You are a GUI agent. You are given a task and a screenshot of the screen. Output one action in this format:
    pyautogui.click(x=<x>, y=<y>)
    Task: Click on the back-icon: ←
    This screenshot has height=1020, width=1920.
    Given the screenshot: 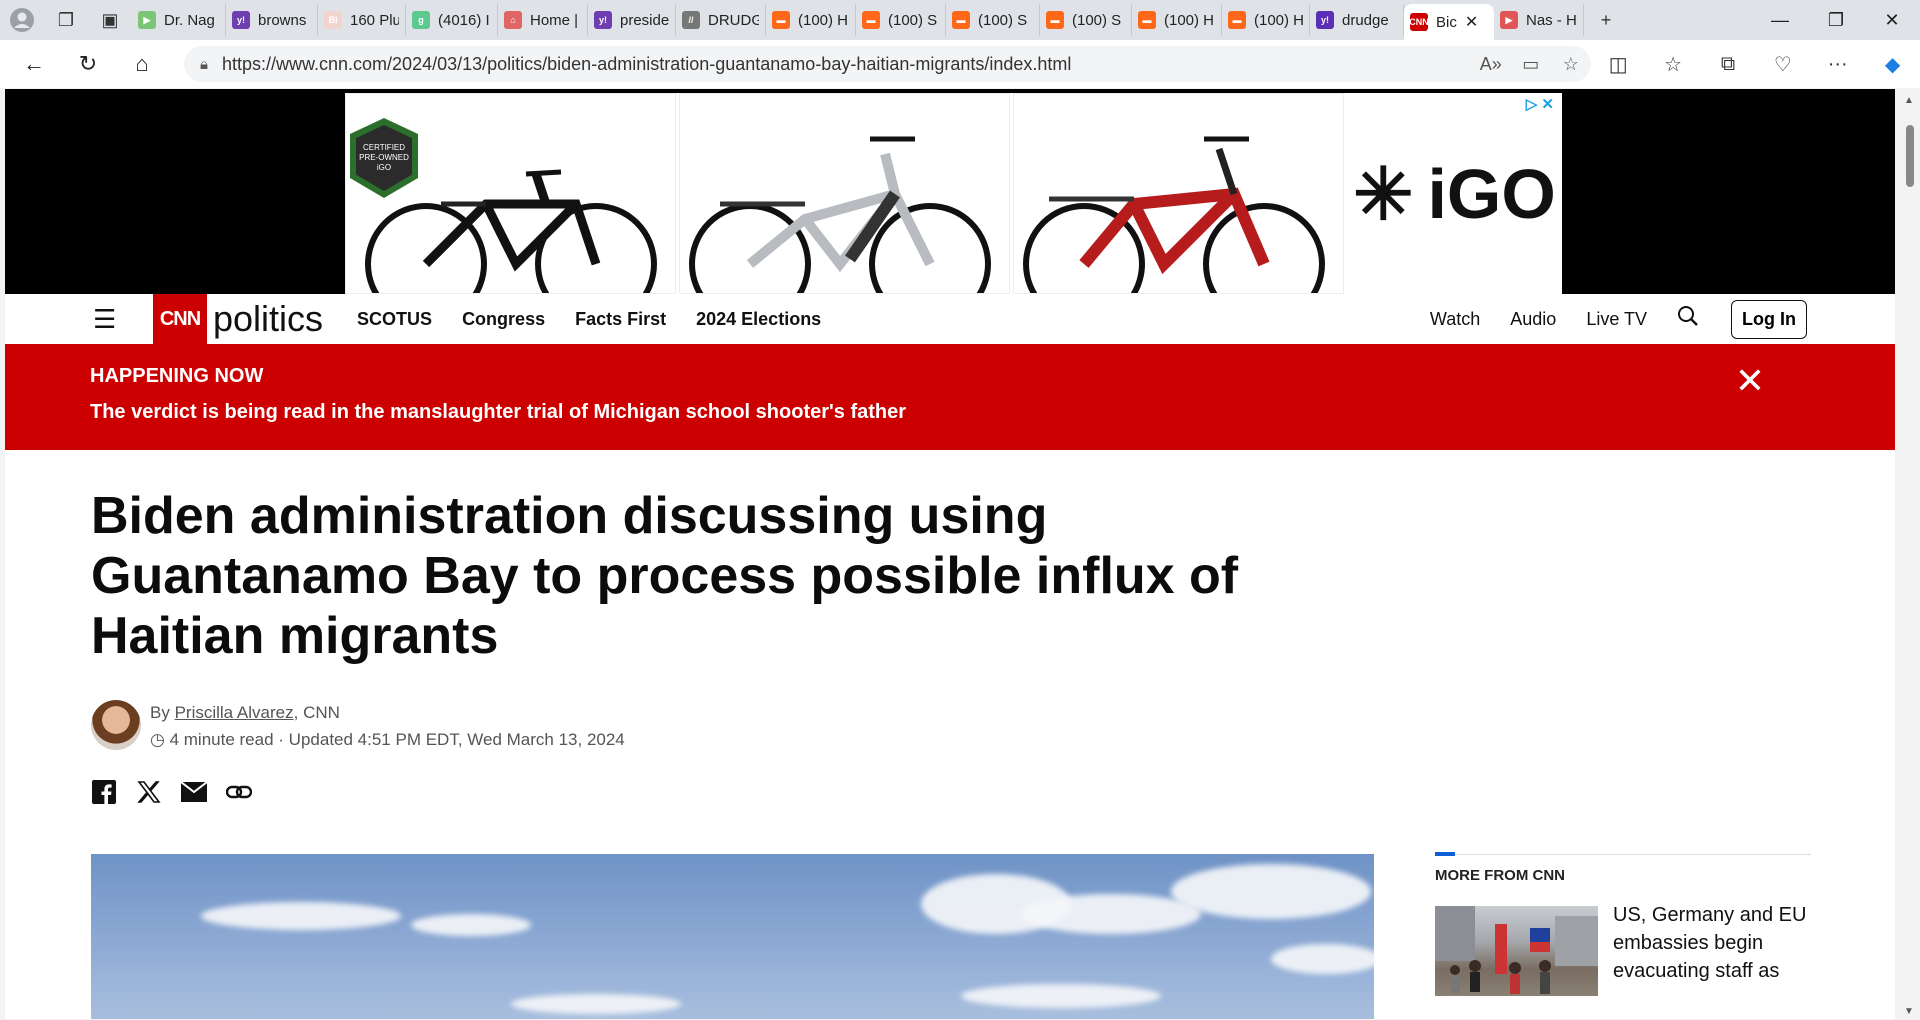 What is the action you would take?
    pyautogui.click(x=34, y=64)
    